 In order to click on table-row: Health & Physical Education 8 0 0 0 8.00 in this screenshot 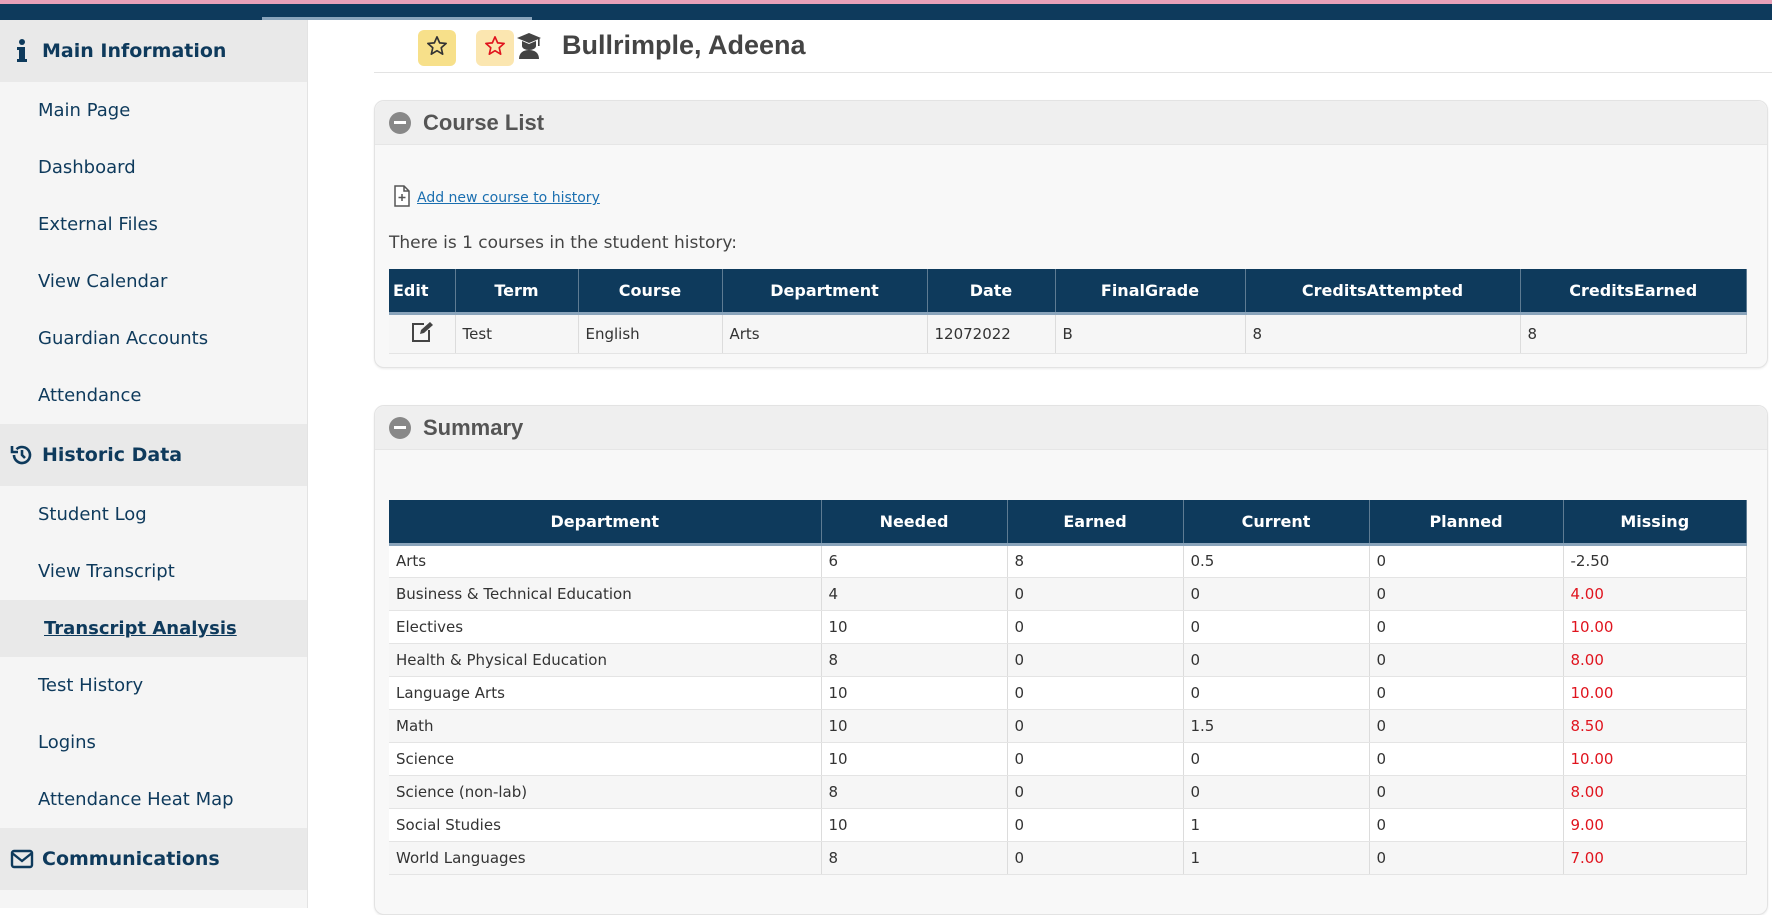, I will do `click(1068, 660)`.